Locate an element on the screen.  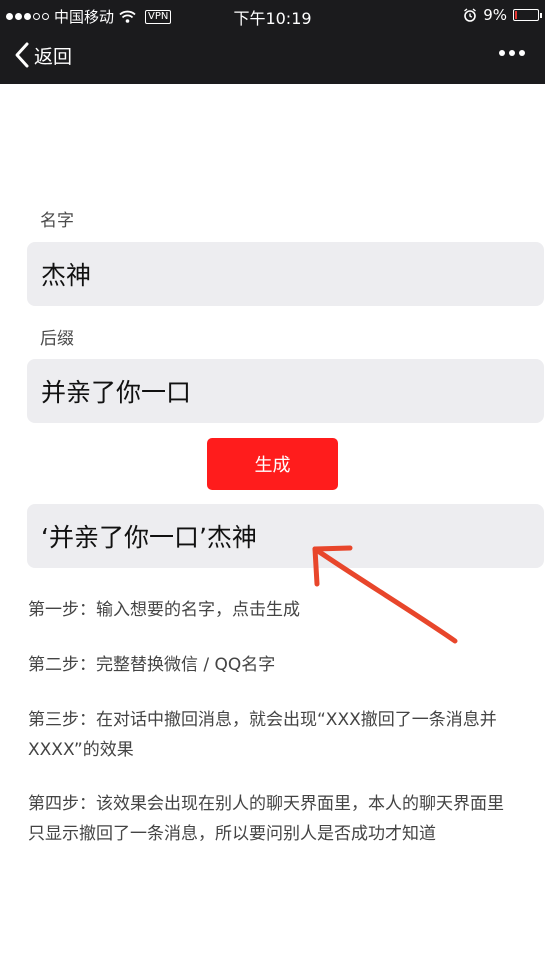
battery-fill is located at coordinates (516, 15).